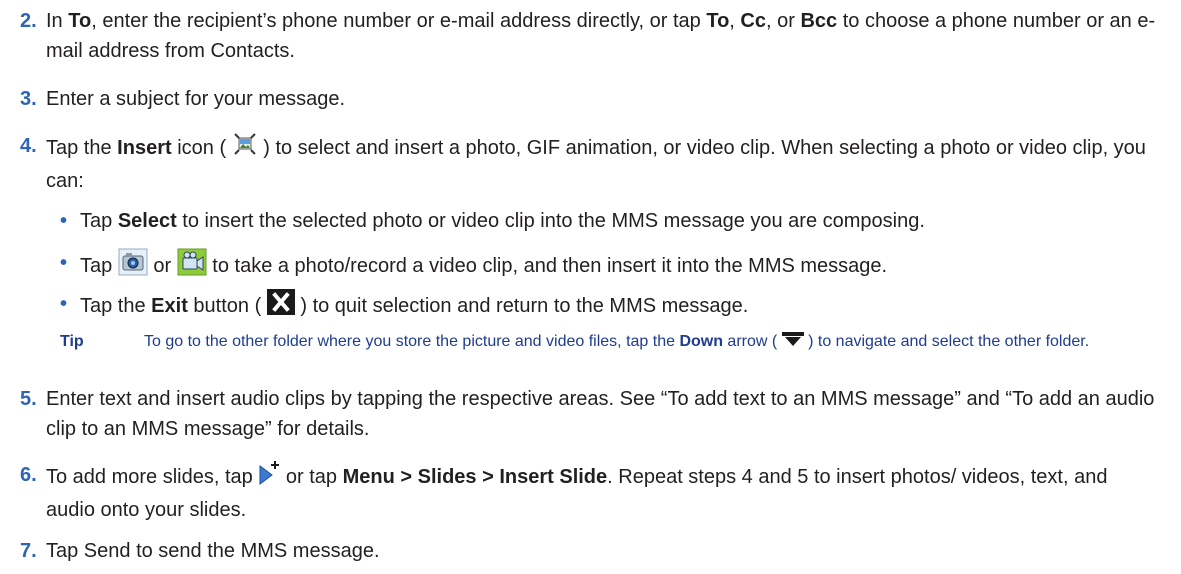  What do you see at coordinates (28, 551) in the screenshot?
I see `step-number: 7.` at bounding box center [28, 551].